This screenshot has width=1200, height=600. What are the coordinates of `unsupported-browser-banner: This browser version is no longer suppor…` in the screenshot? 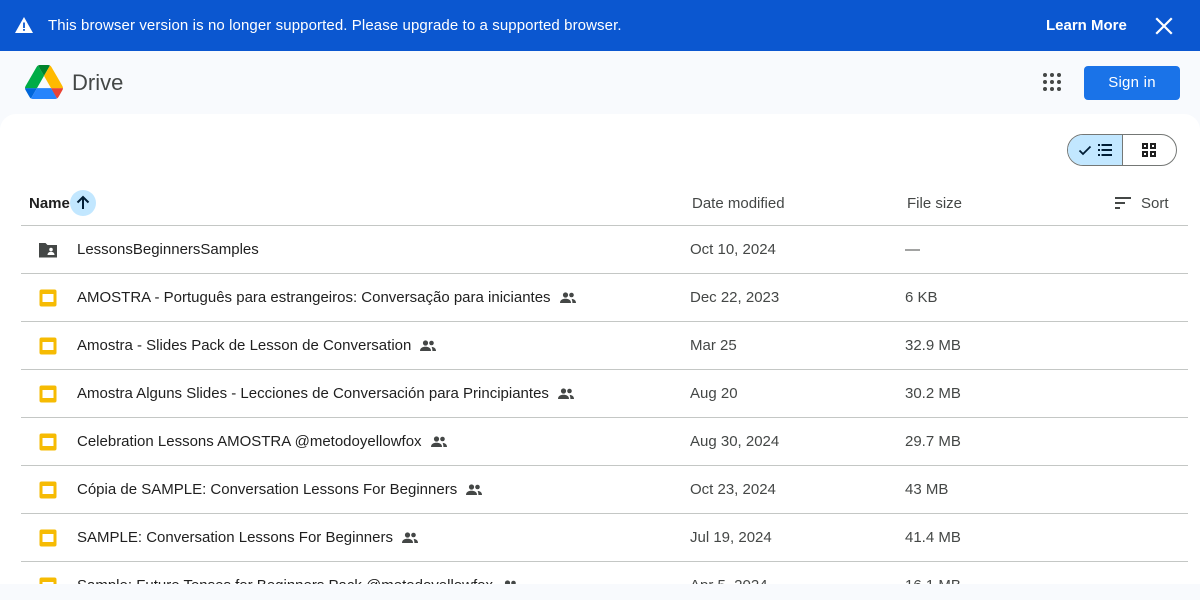 It's located at (600, 25).